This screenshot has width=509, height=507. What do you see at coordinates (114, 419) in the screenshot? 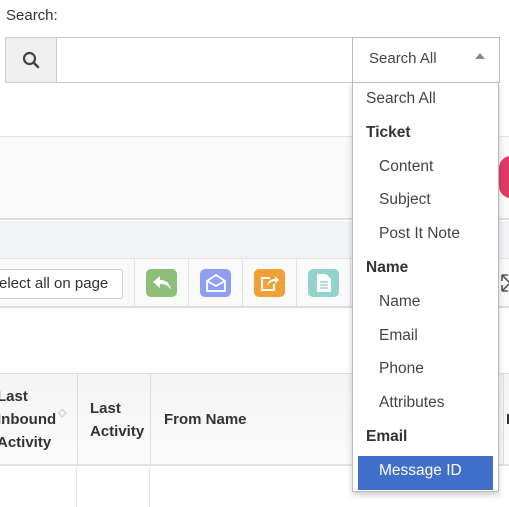
I see `column-last-activity: Last Activity` at bounding box center [114, 419].